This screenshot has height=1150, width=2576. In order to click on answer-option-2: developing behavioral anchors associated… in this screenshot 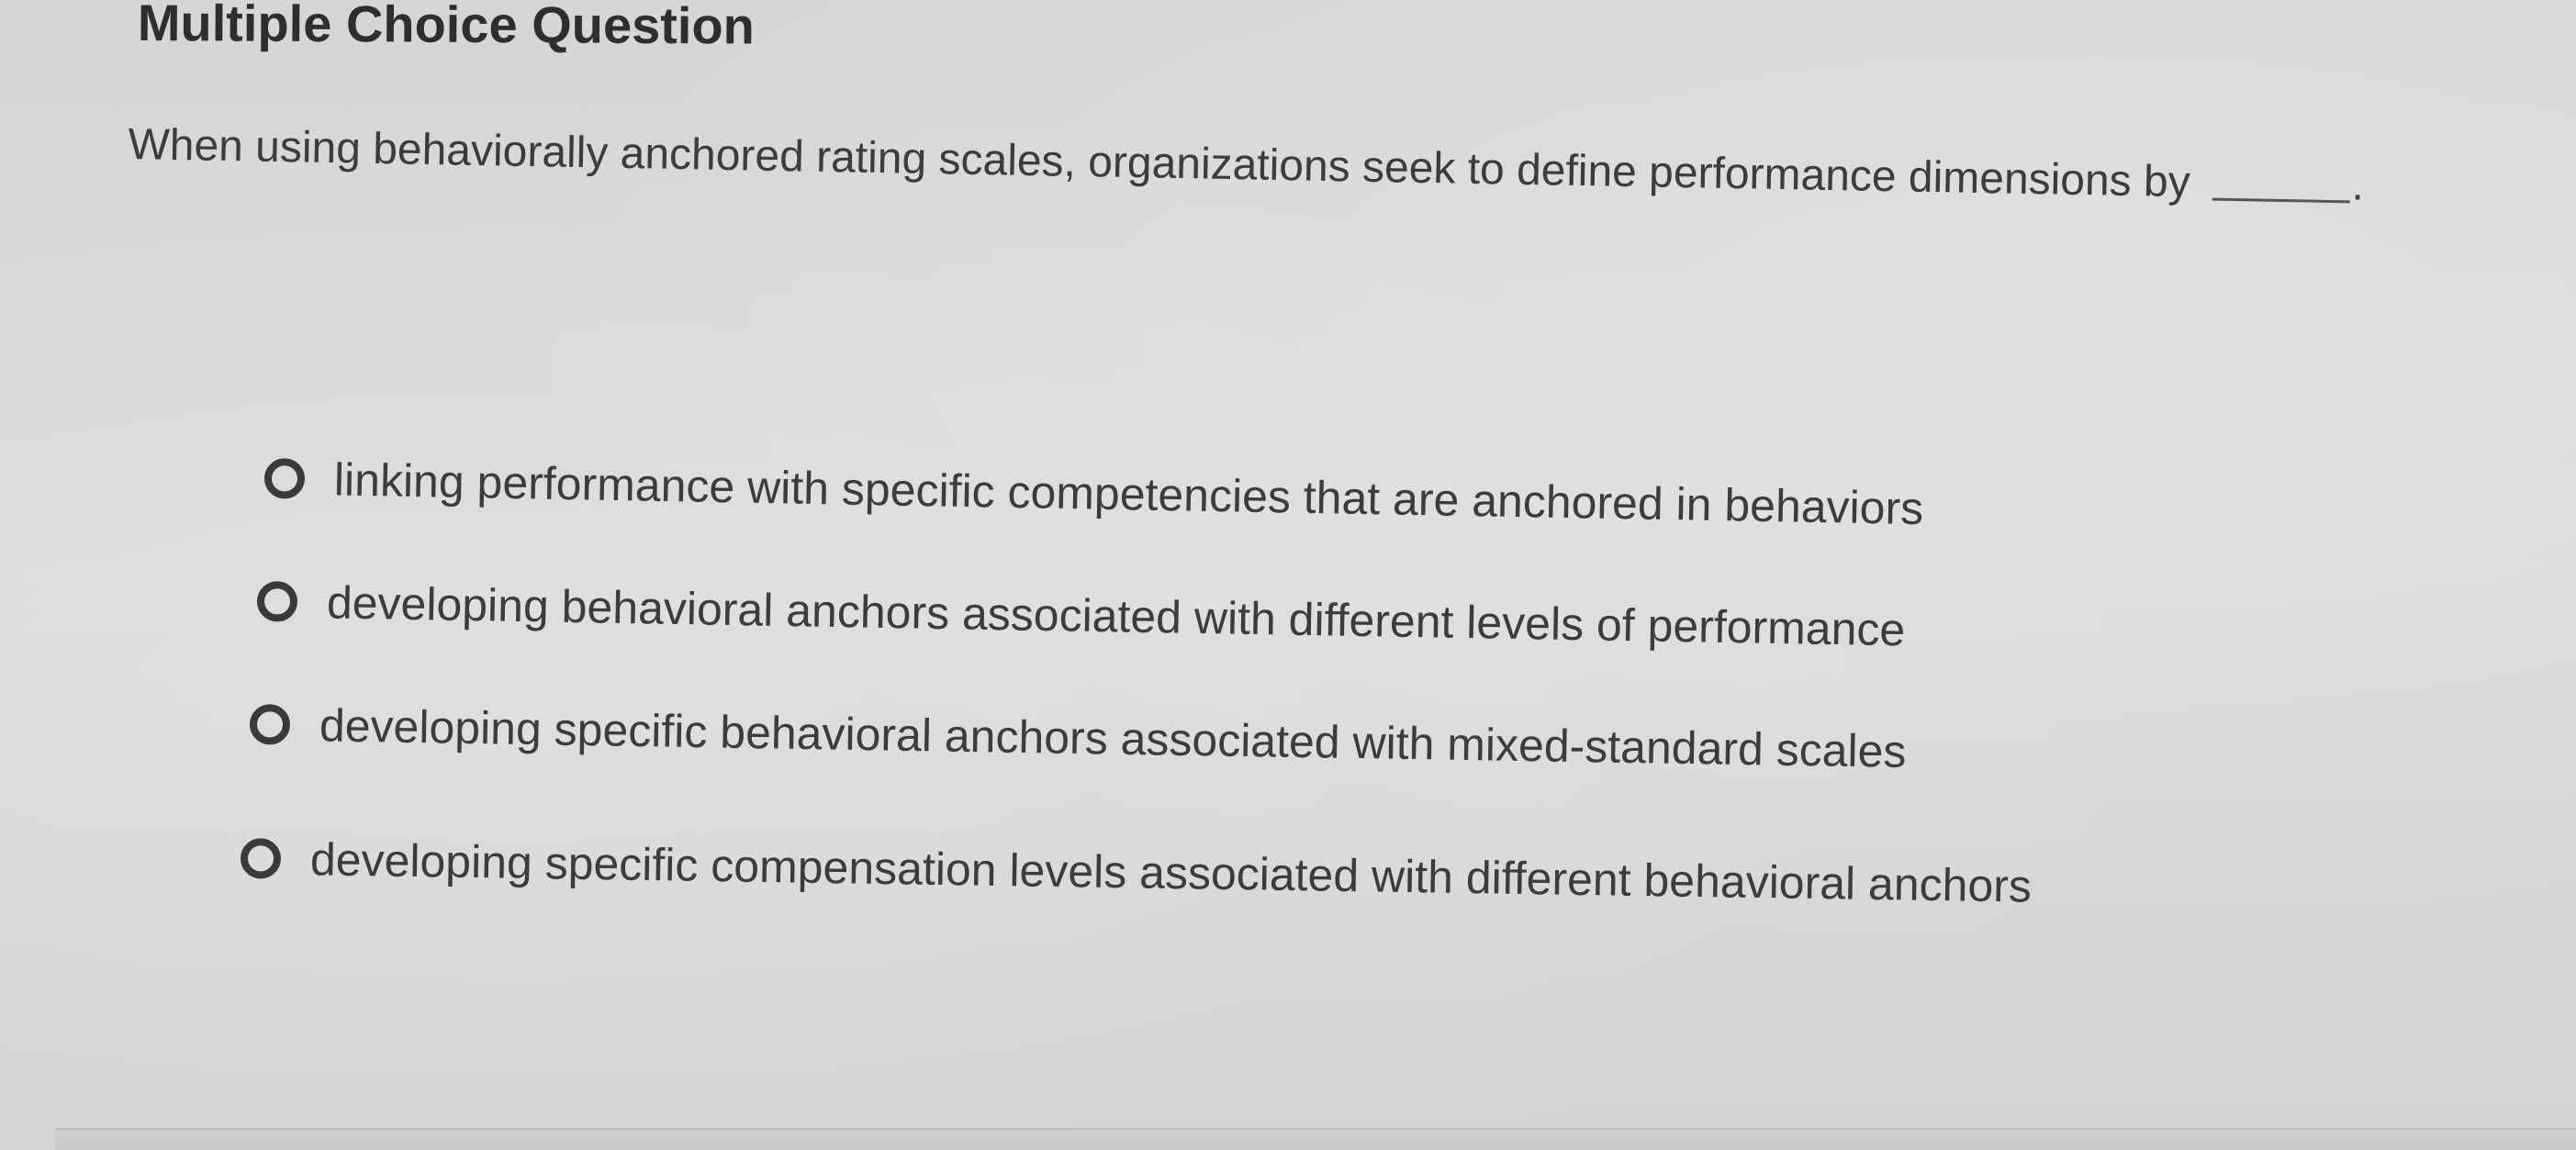, I will do `click(1081, 615)`.